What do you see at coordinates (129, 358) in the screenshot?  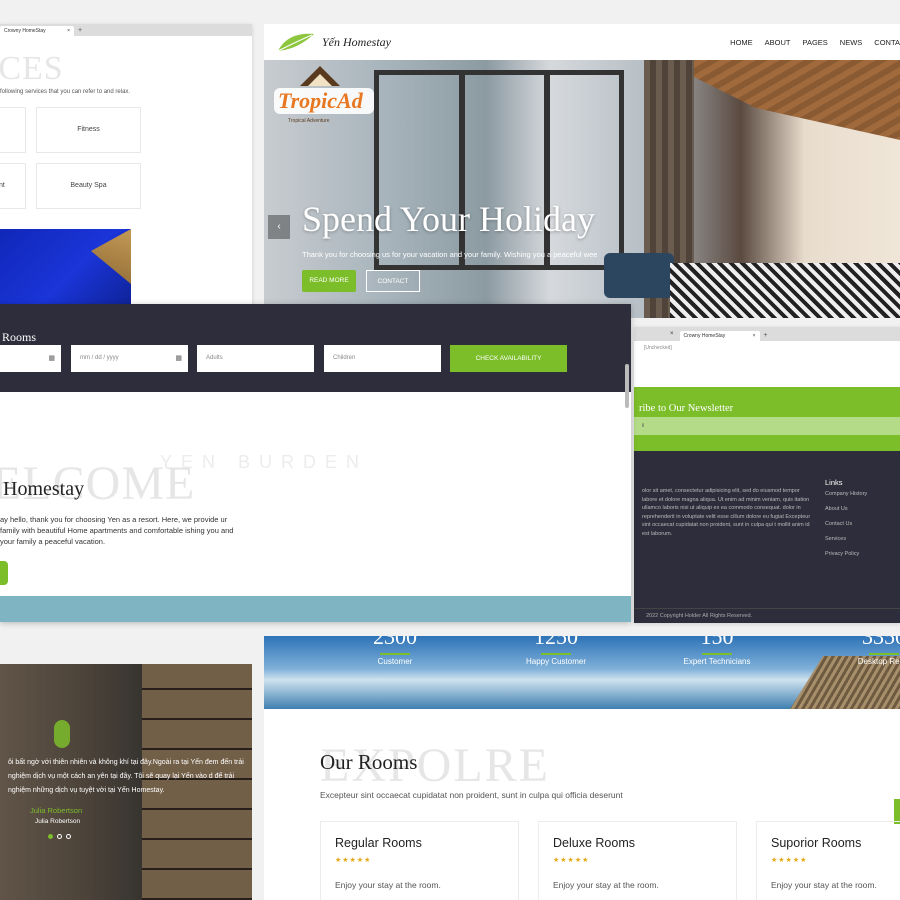 I see `checkout-date-field: mm / dd / yyyy ▦` at bounding box center [129, 358].